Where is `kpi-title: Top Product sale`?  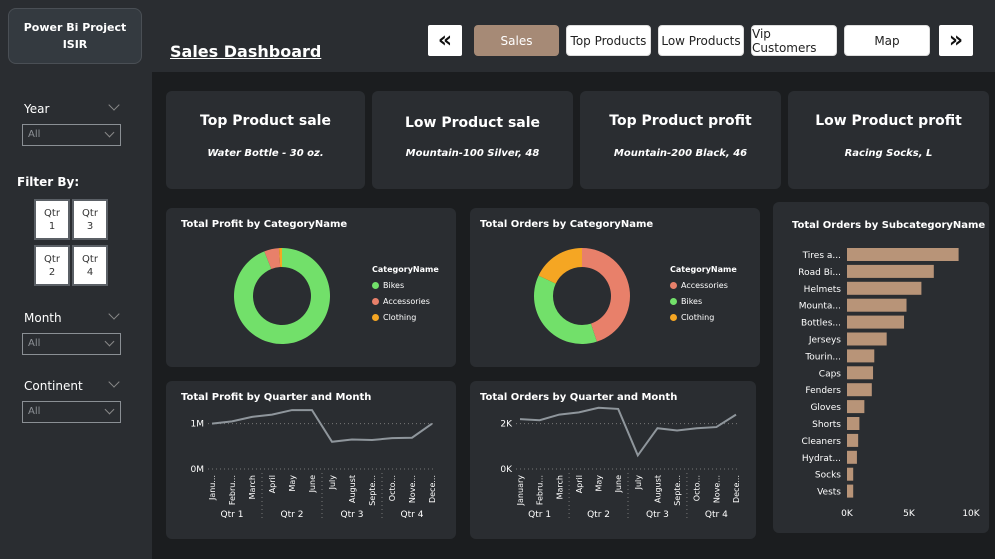 kpi-title: Top Product sale is located at coordinates (265, 121).